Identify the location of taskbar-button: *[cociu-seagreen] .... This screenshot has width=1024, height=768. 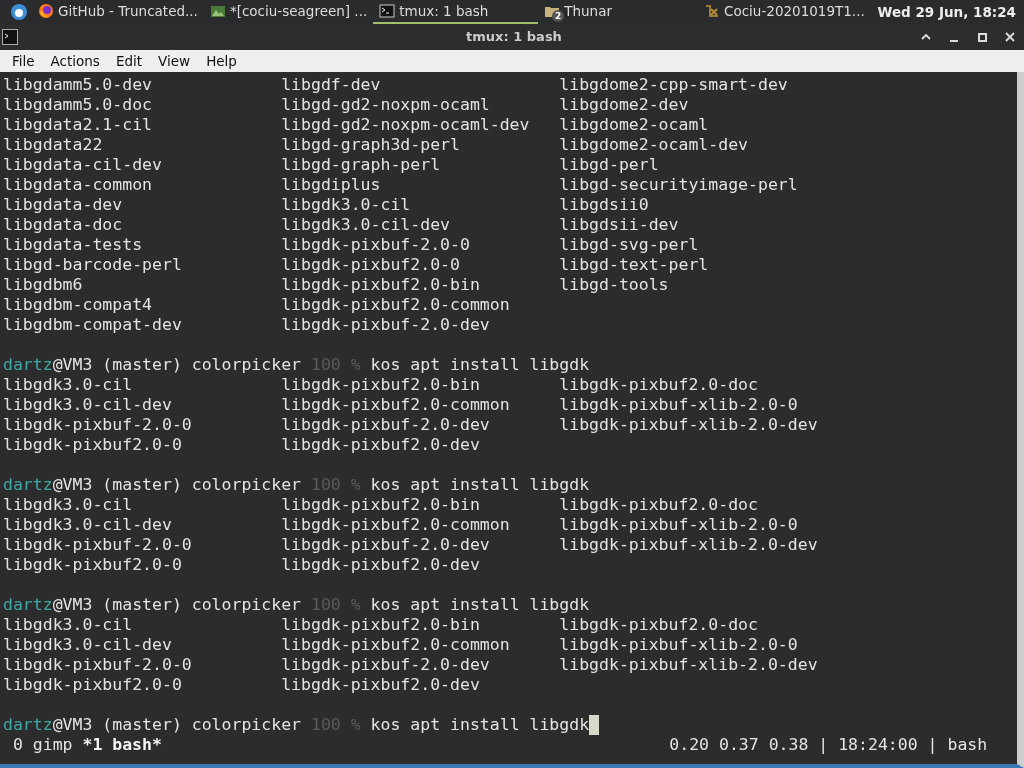
(288, 12).